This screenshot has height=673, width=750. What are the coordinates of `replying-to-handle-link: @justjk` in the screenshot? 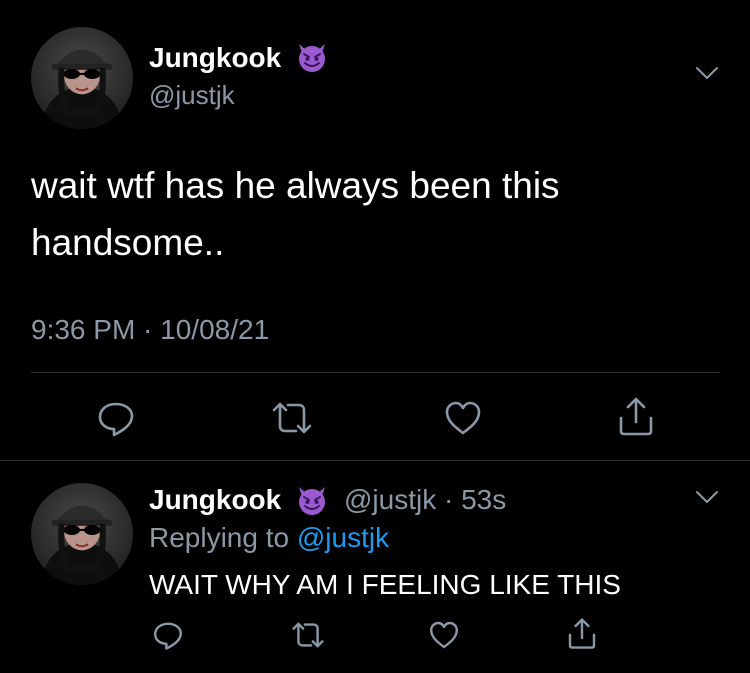 It's located at (343, 537).